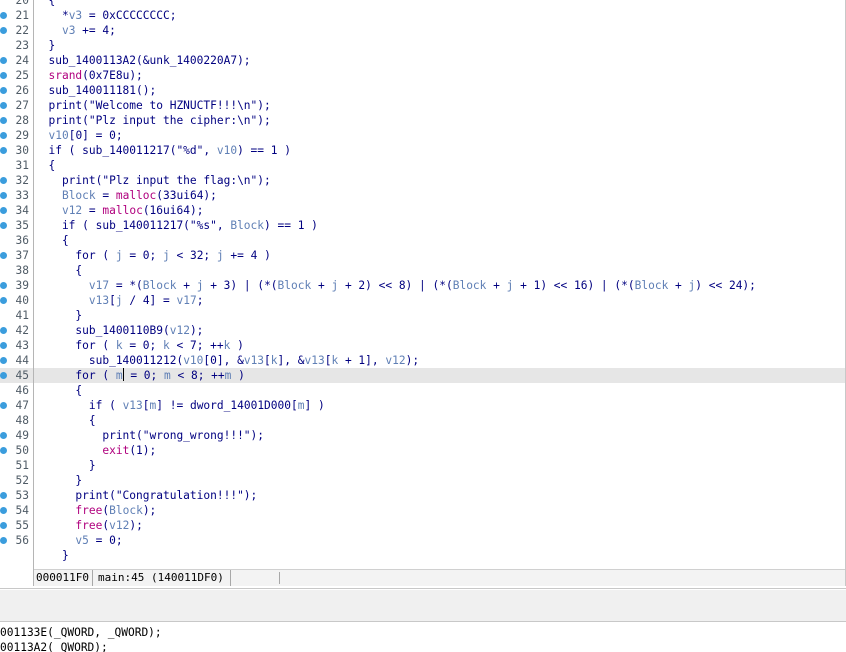  Describe the element at coordinates (152, 120) in the screenshot. I see `code-text: print("Plz input the cipher:\n");` at that location.